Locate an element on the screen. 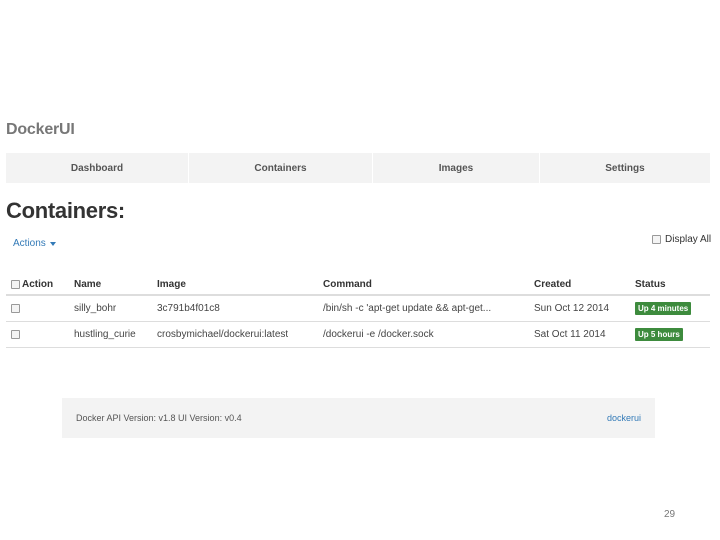 Image resolution: width=720 pixels, height=540 pixels. display-all-checkbox is located at coordinates (656, 239).